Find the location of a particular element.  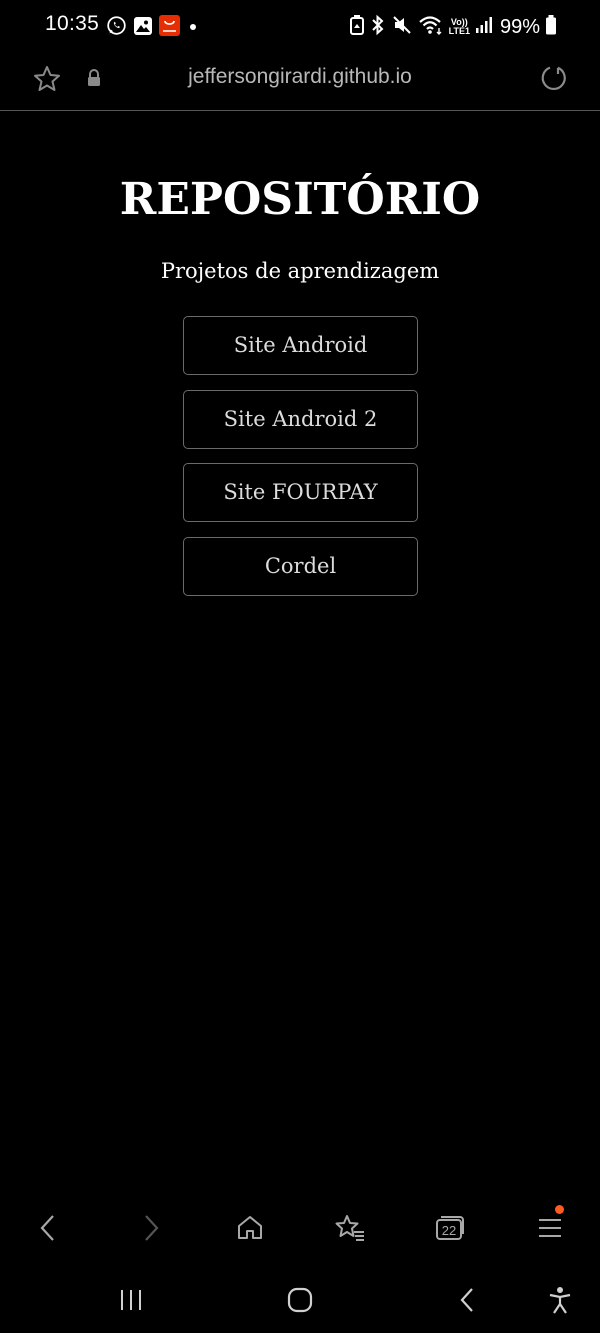

tabs-icon: 22 is located at coordinates (450, 1228).